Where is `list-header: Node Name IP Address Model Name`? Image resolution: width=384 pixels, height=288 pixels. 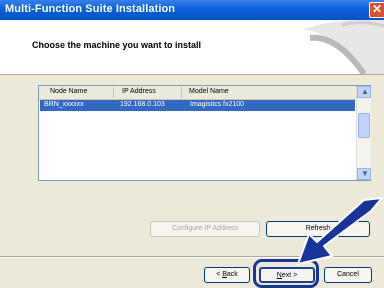 list-header: Node Name IP Address Model Name is located at coordinates (197, 93).